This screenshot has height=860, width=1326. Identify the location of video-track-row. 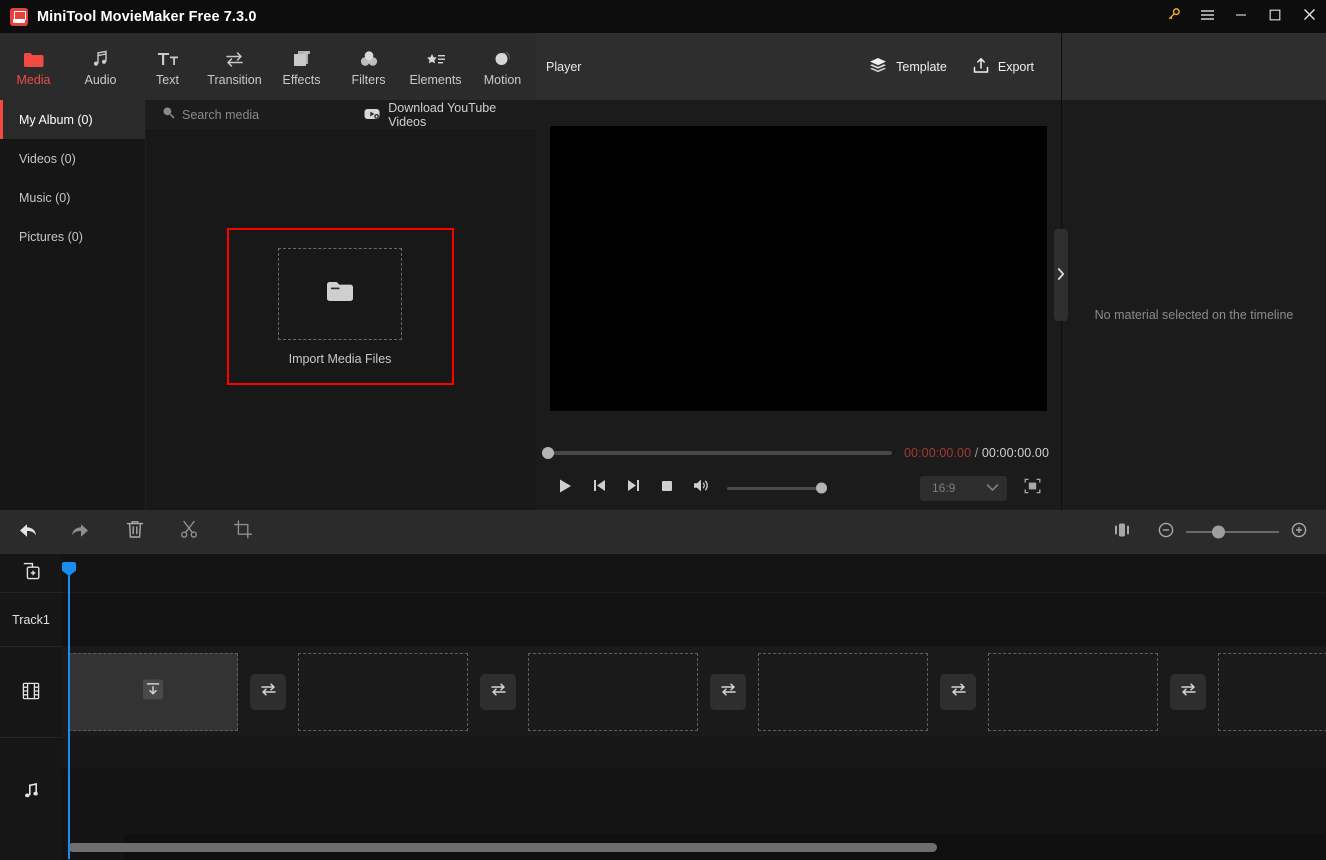
(694, 691).